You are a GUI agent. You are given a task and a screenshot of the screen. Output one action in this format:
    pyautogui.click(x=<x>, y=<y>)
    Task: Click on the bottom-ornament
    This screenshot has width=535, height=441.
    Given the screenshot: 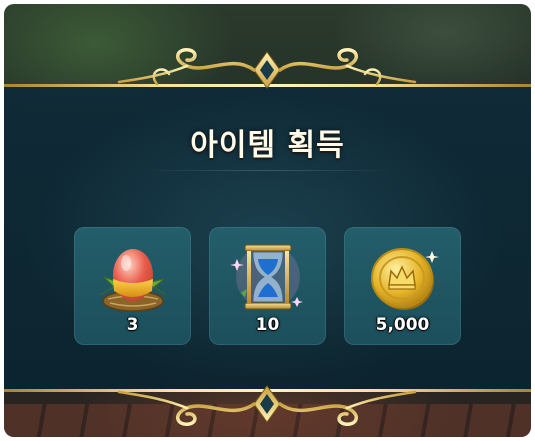 What is the action you would take?
    pyautogui.click(x=267, y=405)
    